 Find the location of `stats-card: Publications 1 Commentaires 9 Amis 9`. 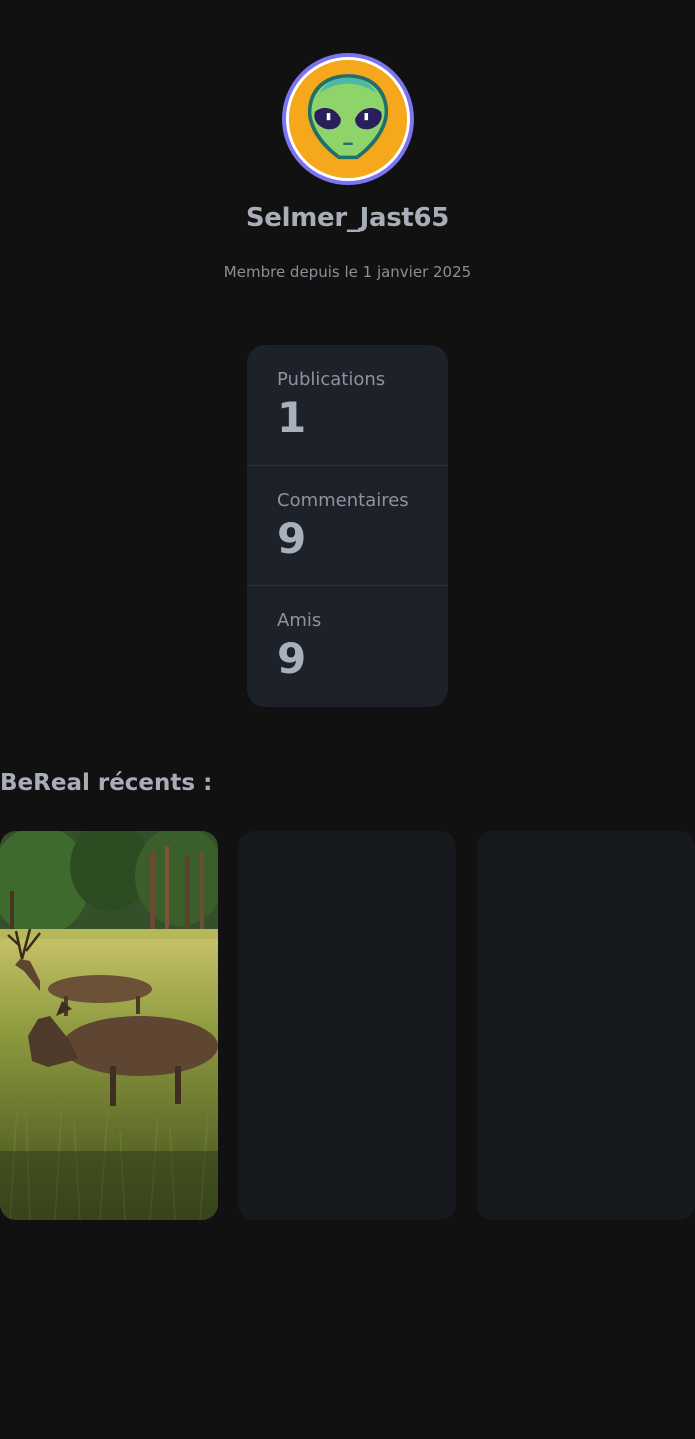

stats-card: Publications 1 Commentaires 9 Amis 9 is located at coordinates (347, 526).